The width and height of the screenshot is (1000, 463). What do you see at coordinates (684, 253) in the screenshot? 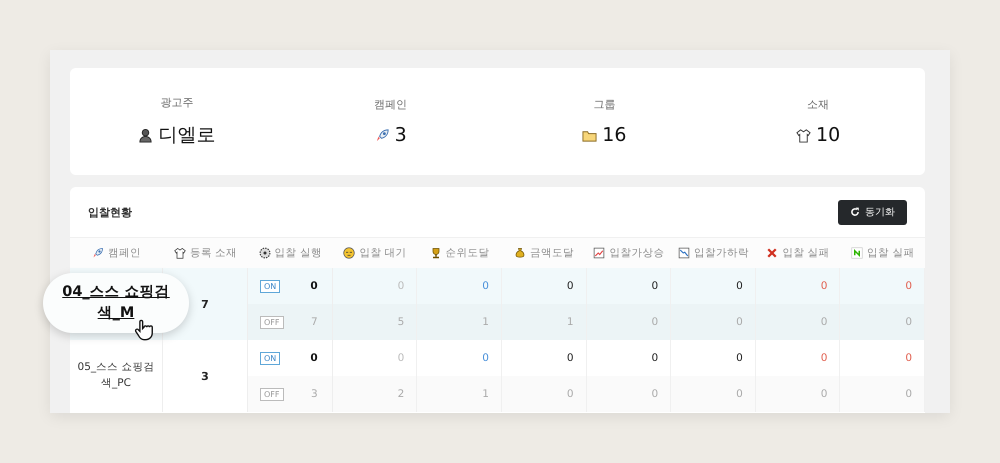
I see `chart-down-icon` at bounding box center [684, 253].